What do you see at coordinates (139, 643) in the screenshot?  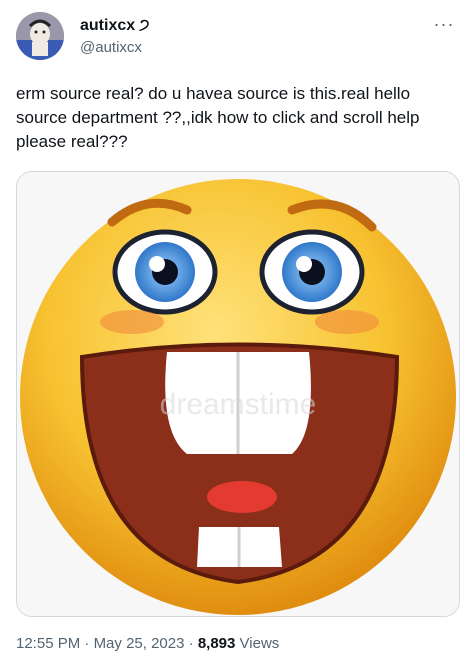 I see `tweet-date: May 25, 2023` at bounding box center [139, 643].